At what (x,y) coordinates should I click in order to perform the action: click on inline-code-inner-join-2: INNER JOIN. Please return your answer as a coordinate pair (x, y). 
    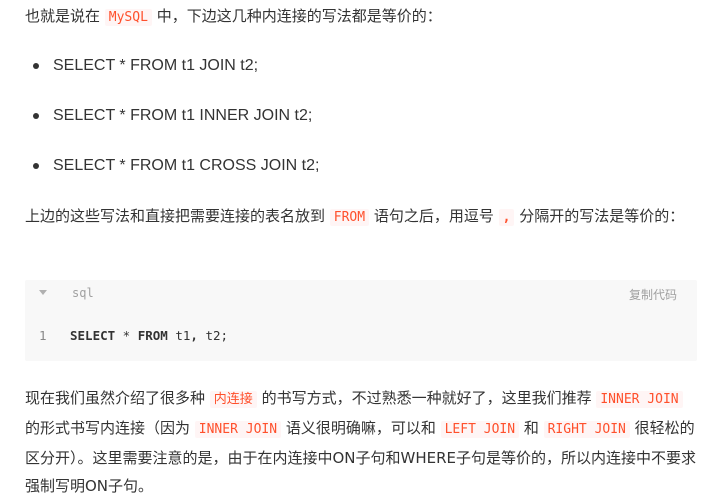
    Looking at the image, I should click on (238, 429).